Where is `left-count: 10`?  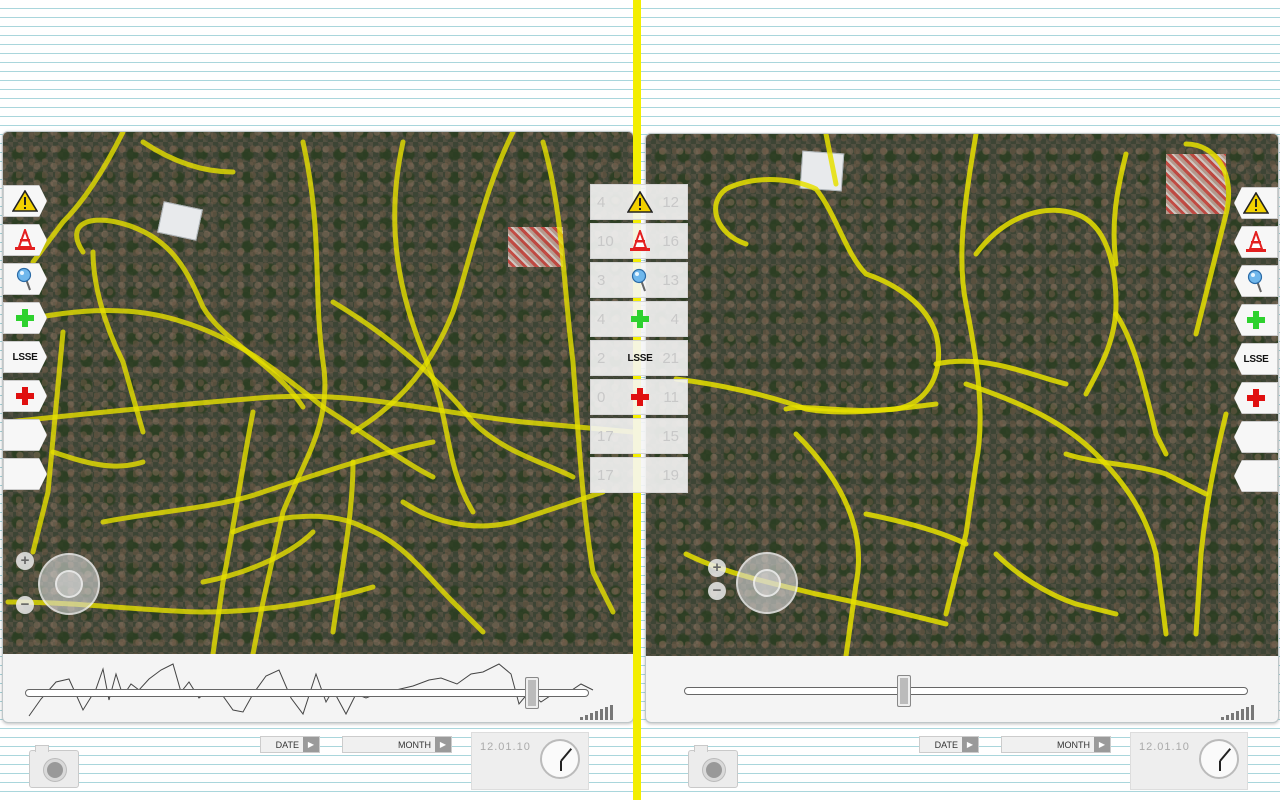
left-count: 10 is located at coordinates (605, 241).